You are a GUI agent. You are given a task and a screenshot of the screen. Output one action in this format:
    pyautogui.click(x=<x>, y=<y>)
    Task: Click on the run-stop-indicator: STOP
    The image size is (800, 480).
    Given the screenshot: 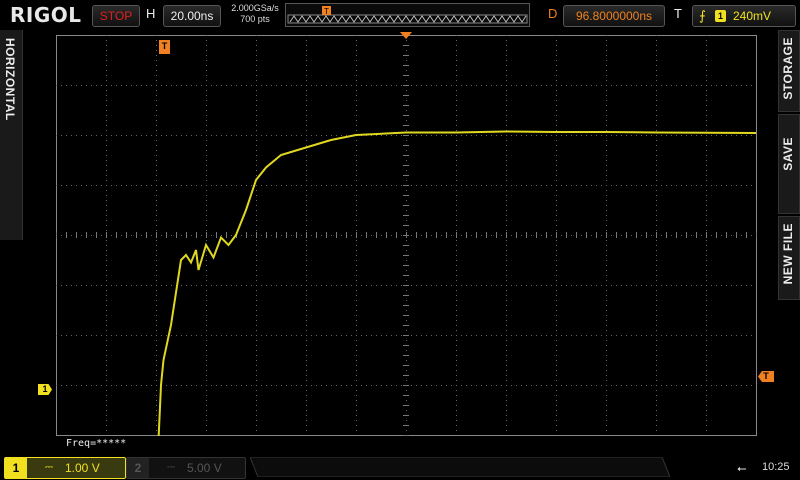 What is the action you would take?
    pyautogui.click(x=116, y=16)
    